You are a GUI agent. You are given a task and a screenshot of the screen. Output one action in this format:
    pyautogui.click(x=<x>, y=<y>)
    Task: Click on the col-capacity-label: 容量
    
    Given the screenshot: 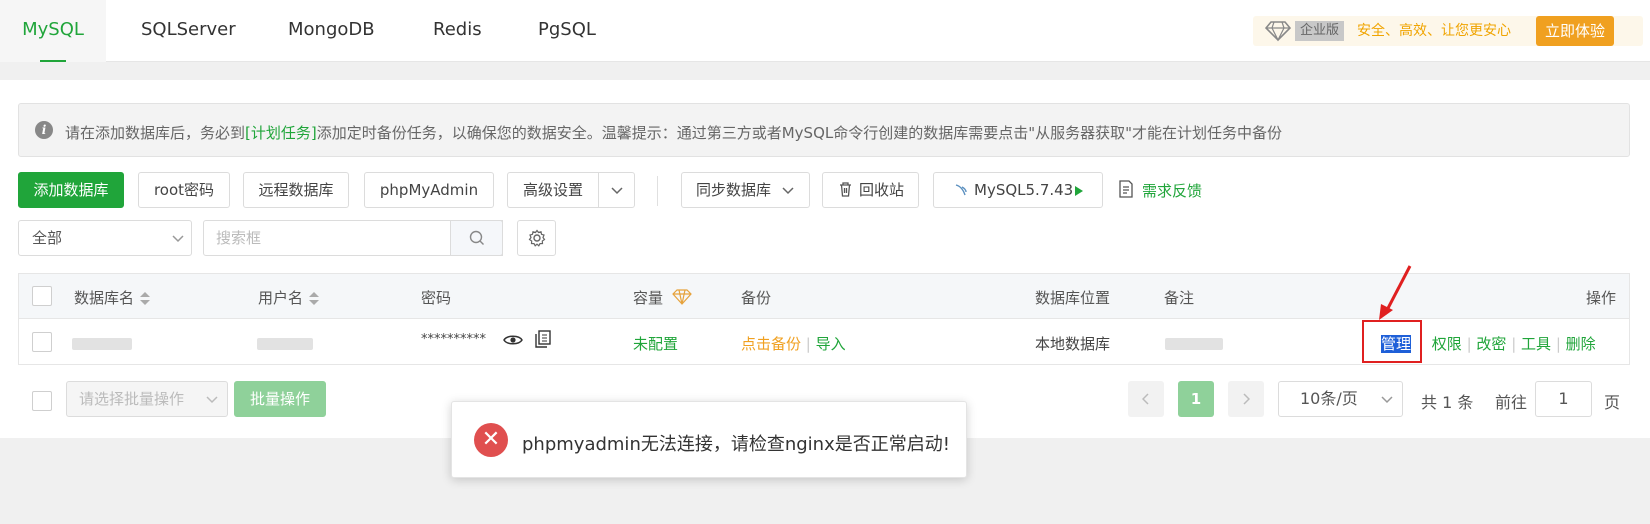 What is the action you would take?
    pyautogui.click(x=648, y=298)
    